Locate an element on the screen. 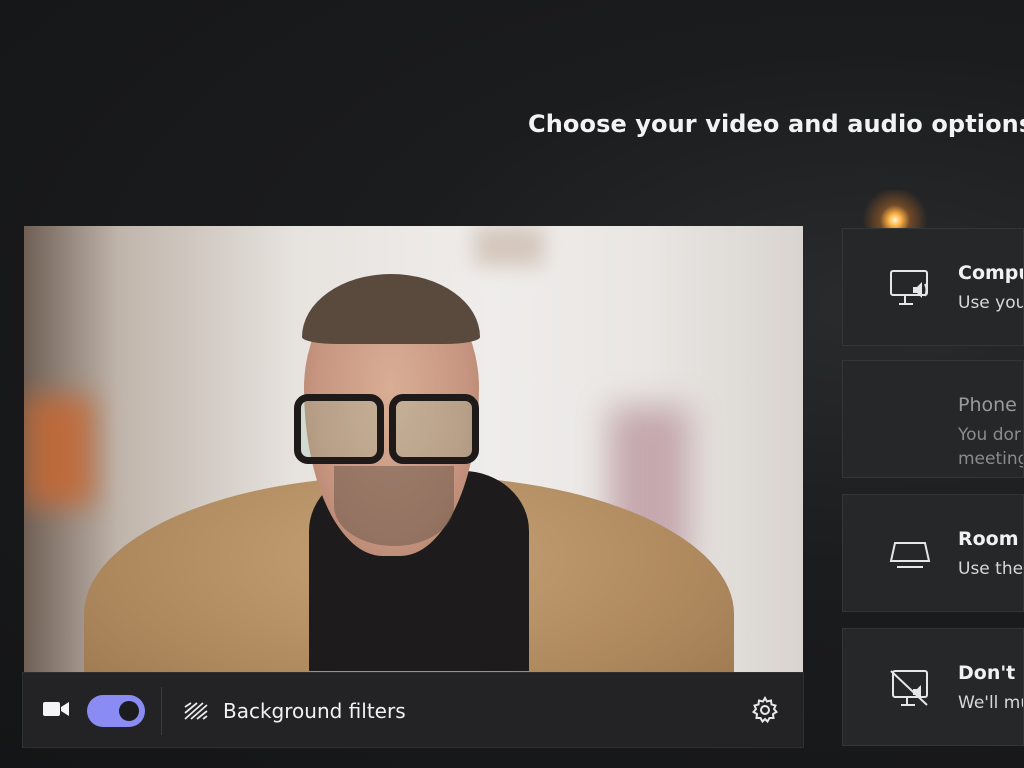 Image resolution: width=1024 pixels, height=768 pixels. room-audio-icon is located at coordinates (910, 555).